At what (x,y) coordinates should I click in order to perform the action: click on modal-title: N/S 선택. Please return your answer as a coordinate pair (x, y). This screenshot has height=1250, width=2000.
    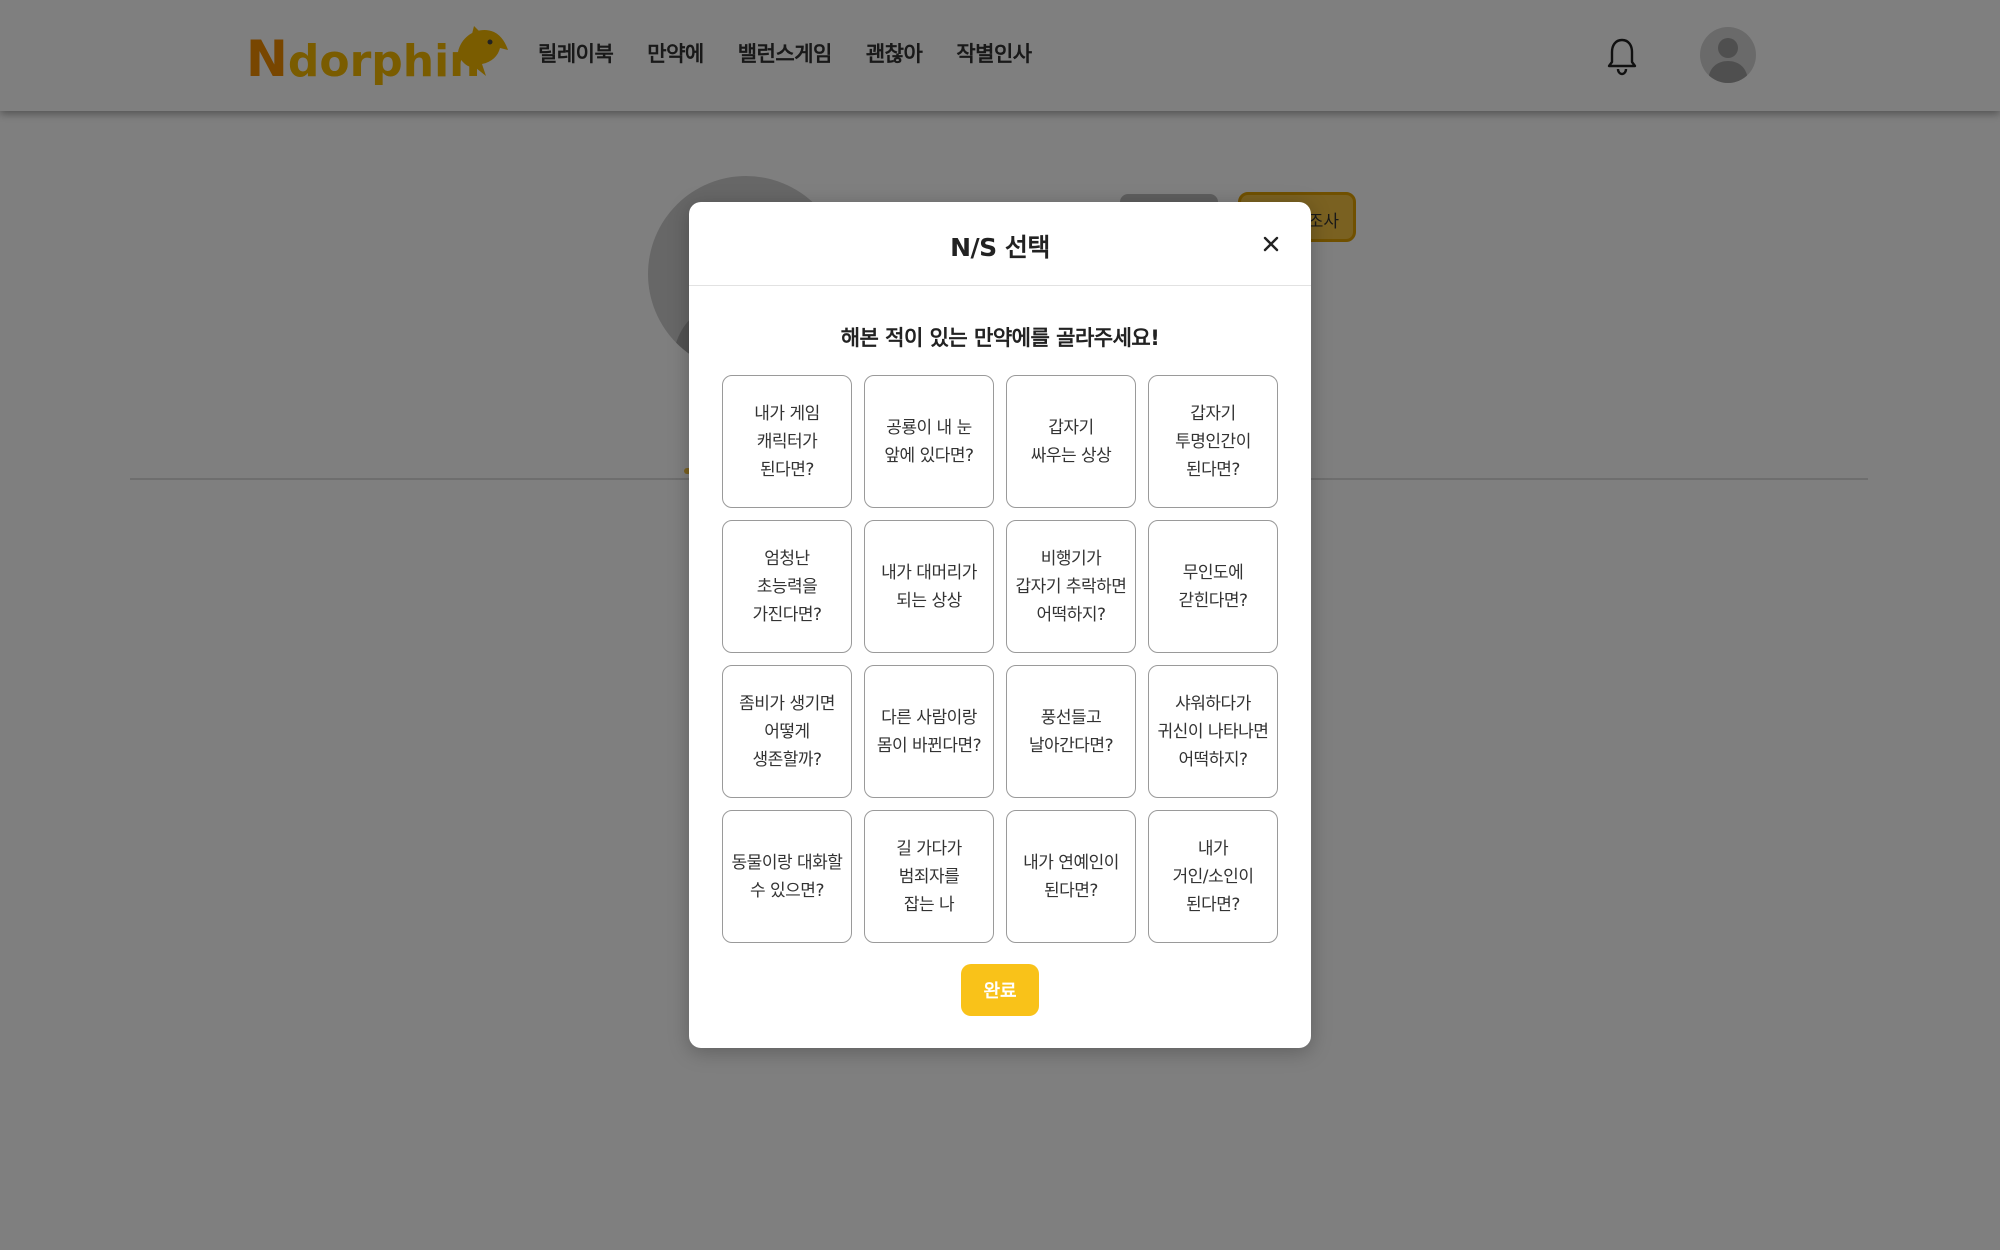
    Looking at the image, I should click on (1000, 247).